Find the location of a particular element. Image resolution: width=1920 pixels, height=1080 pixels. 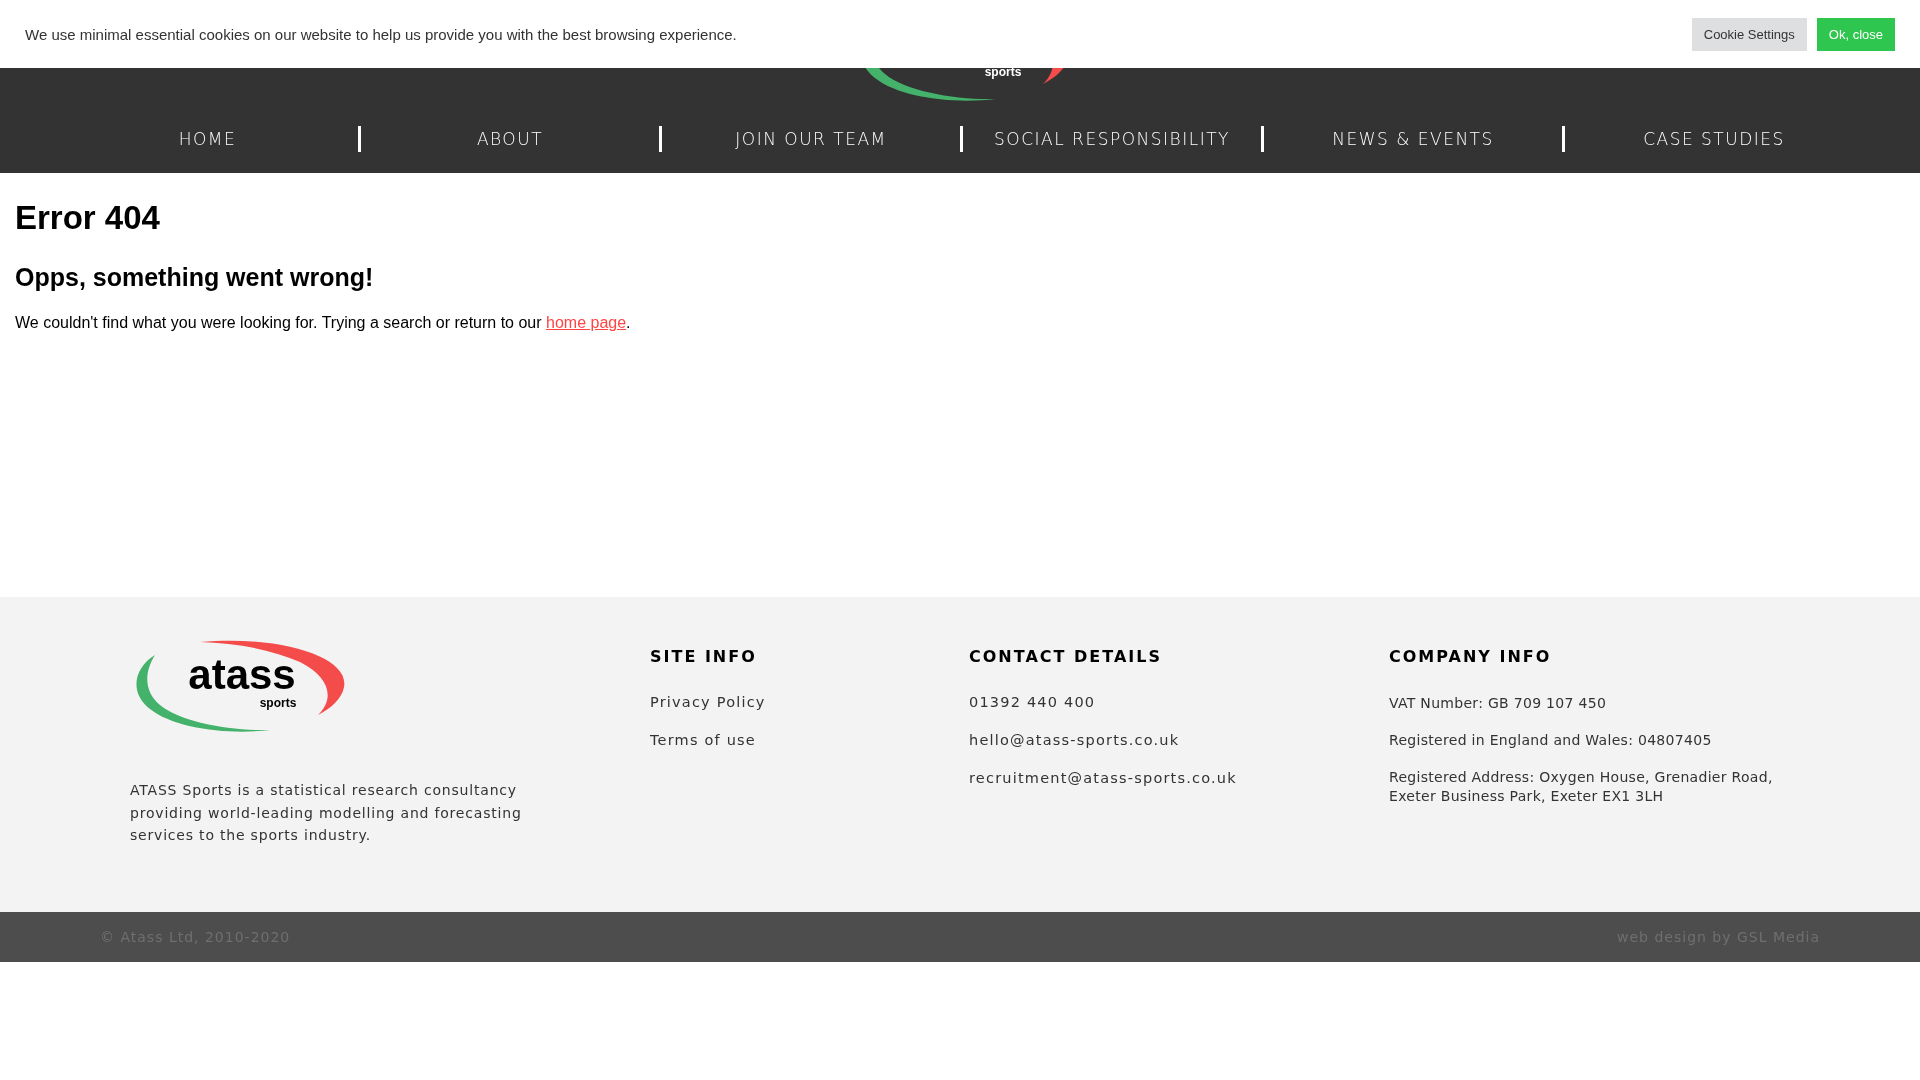

nav-link: JOIN OUR TEAM is located at coordinates (809, 139).